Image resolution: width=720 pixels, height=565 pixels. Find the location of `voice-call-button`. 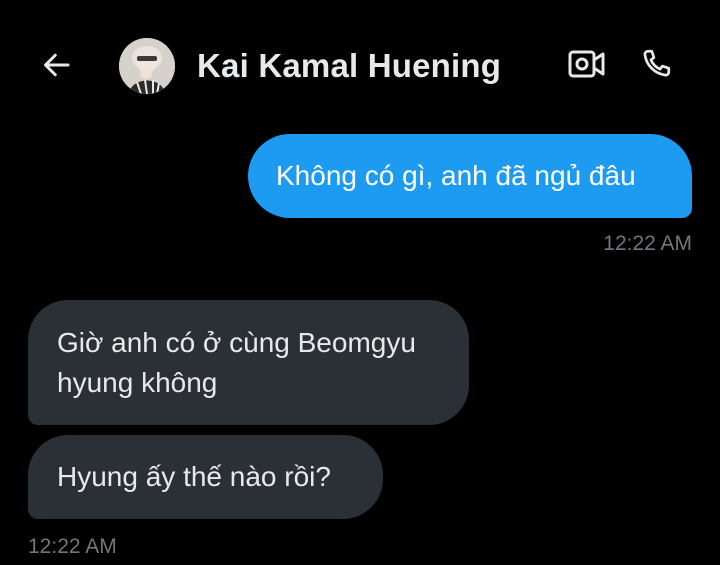

voice-call-button is located at coordinates (656, 64).